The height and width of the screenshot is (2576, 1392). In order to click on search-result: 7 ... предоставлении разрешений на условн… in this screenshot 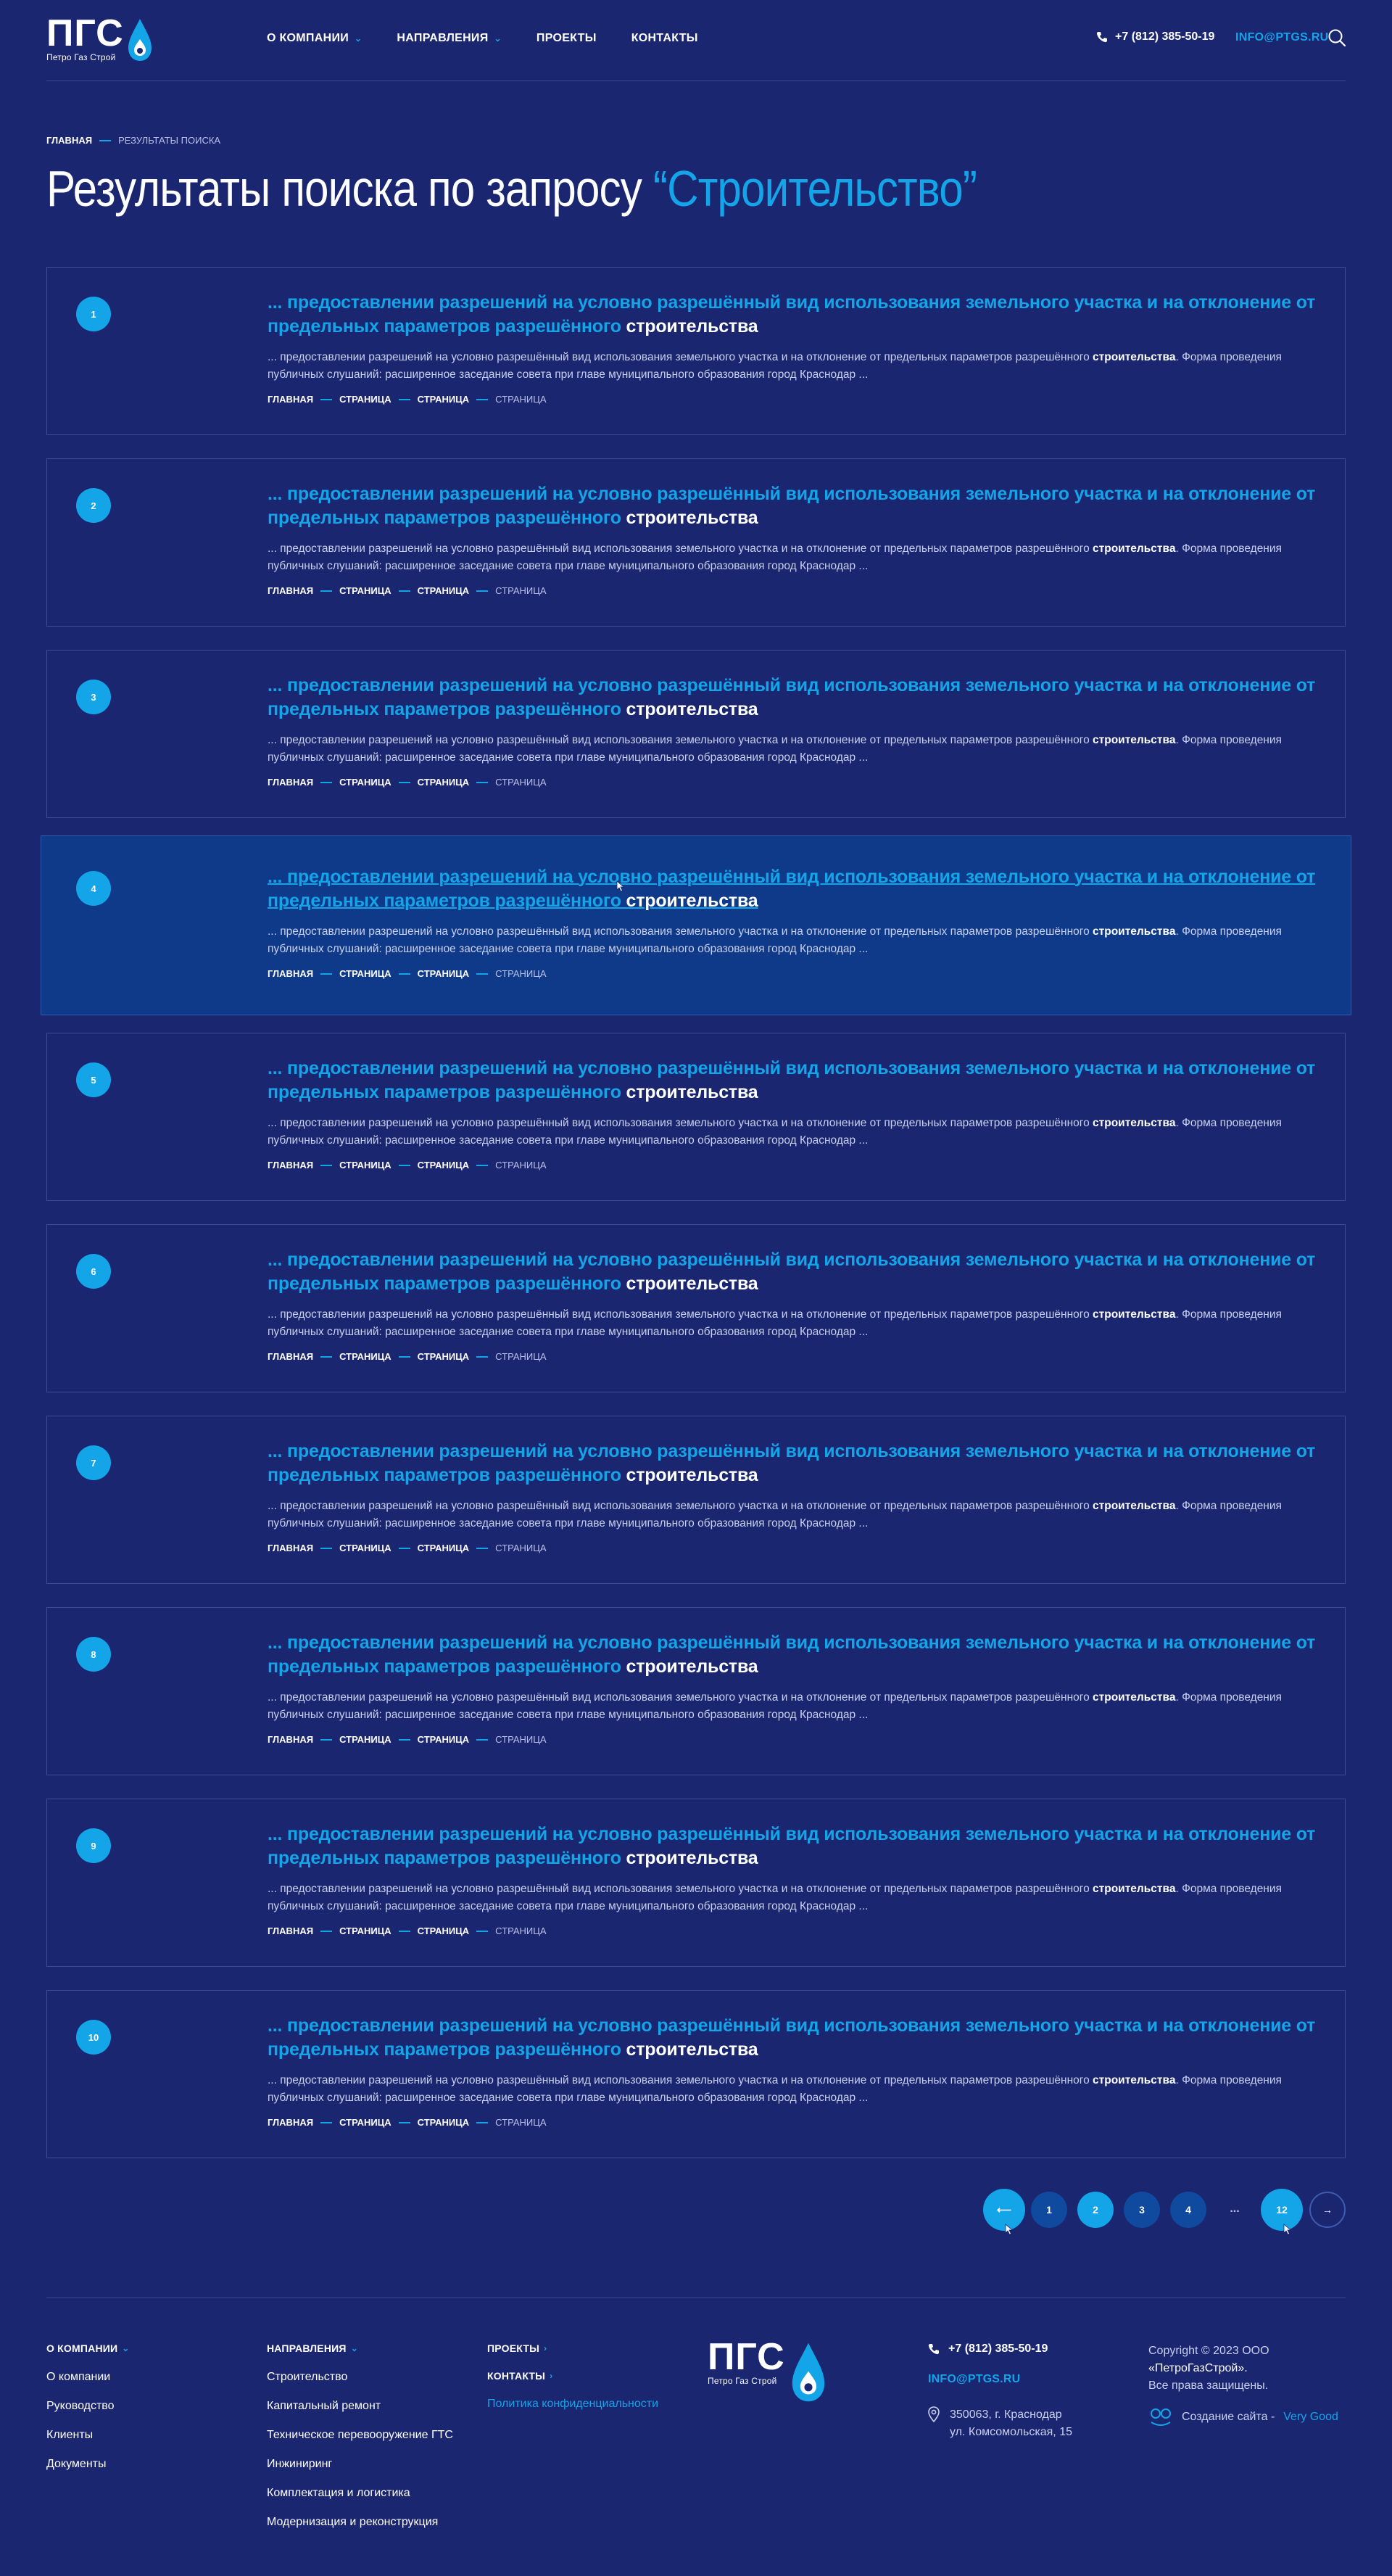, I will do `click(696, 1500)`.